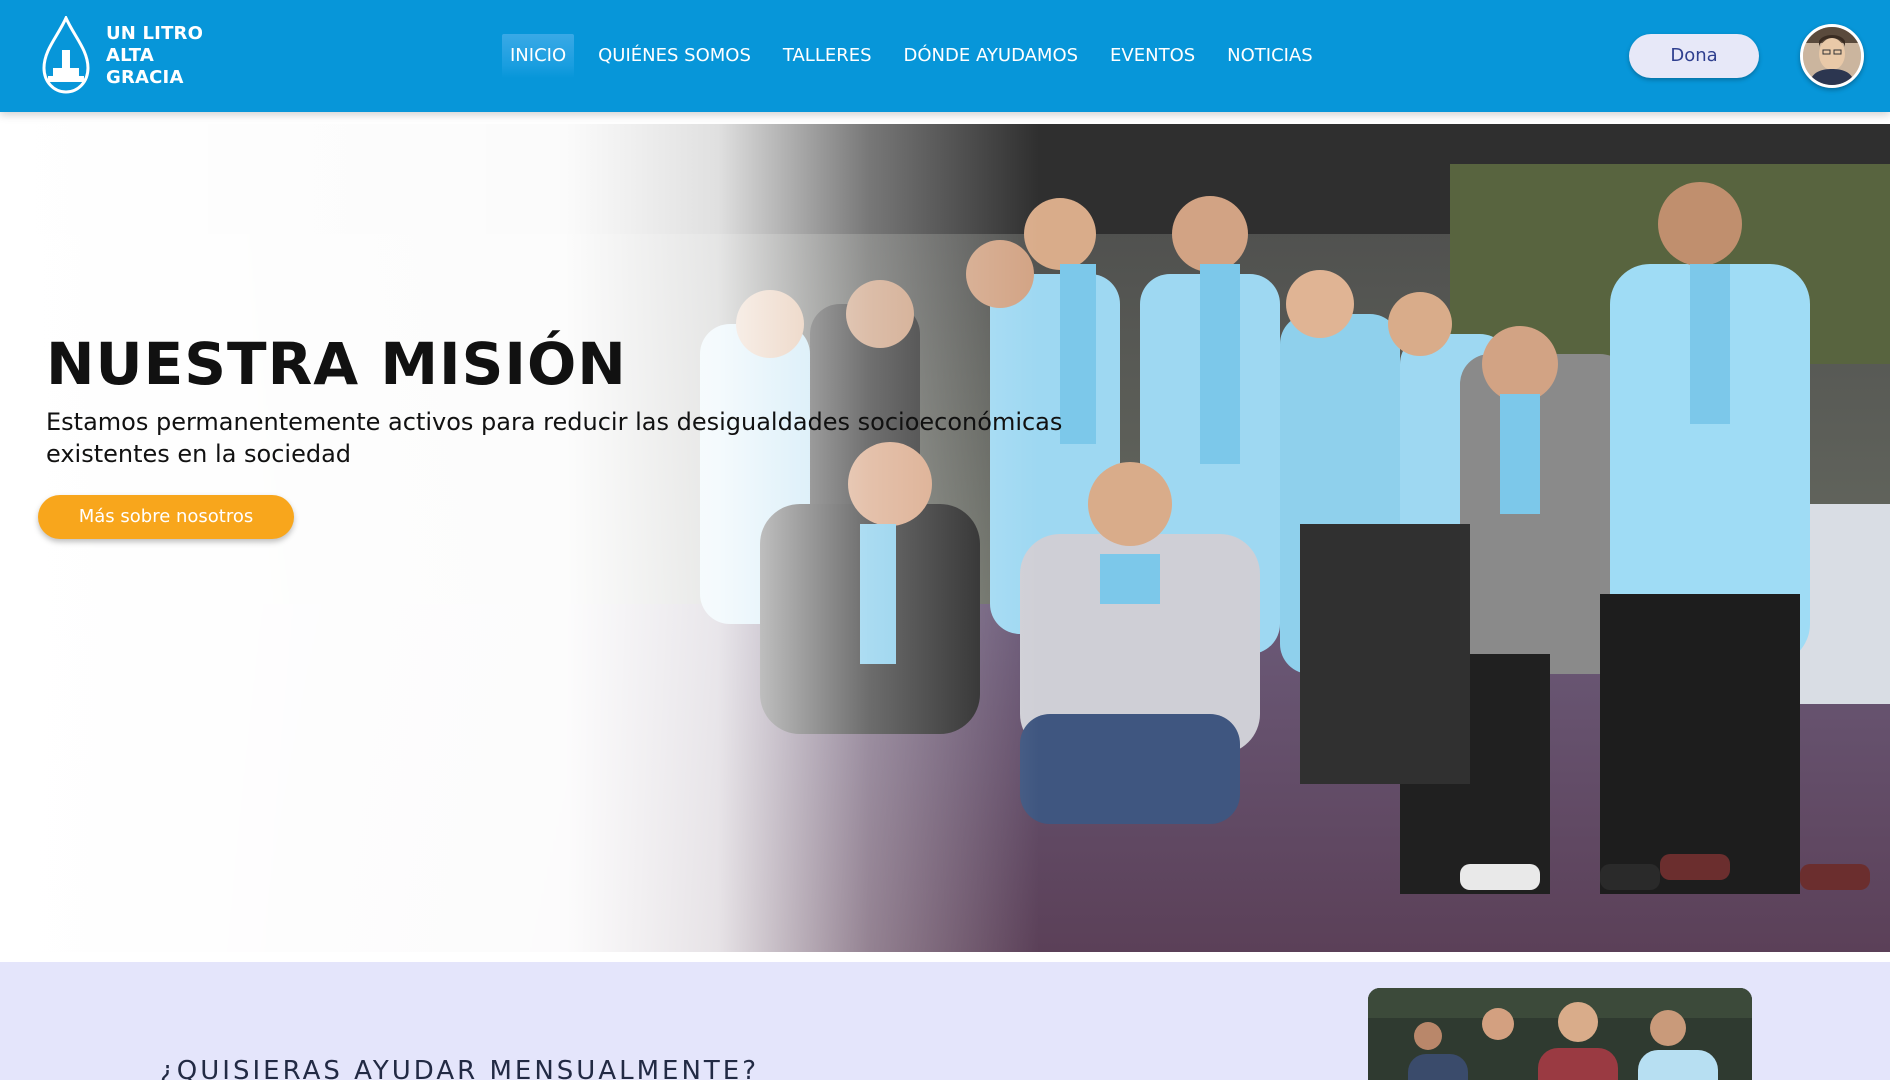 Image resolution: width=1890 pixels, height=1080 pixels. Describe the element at coordinates (1270, 56) in the screenshot. I see `nav-item-noticias: NOTICIAS` at that location.